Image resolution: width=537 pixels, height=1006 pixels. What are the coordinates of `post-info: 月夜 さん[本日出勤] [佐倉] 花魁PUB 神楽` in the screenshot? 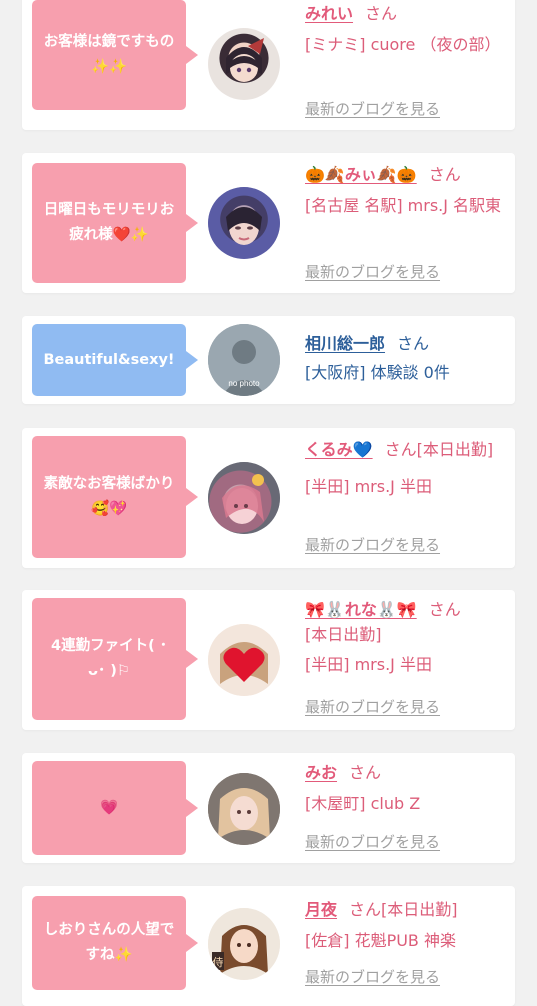 It's located at (405, 926).